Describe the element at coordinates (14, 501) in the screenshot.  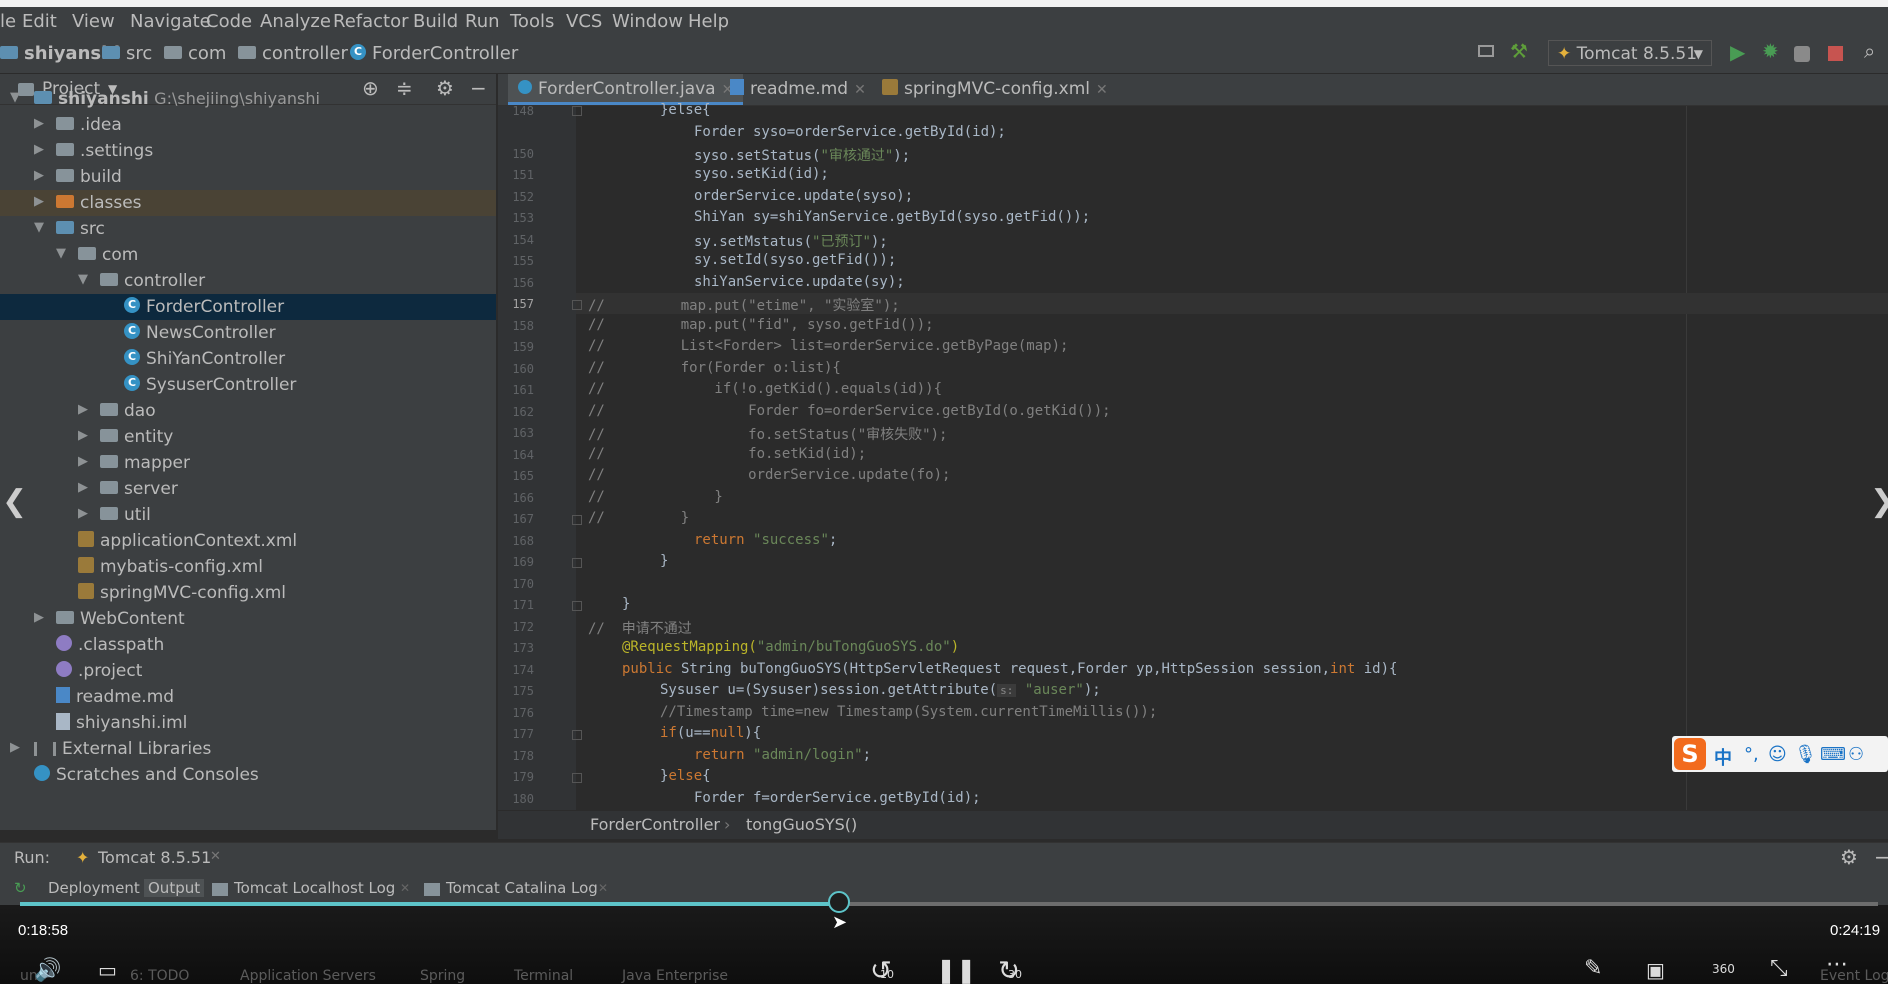
I see `previous-arrow-icon: ❮` at that location.